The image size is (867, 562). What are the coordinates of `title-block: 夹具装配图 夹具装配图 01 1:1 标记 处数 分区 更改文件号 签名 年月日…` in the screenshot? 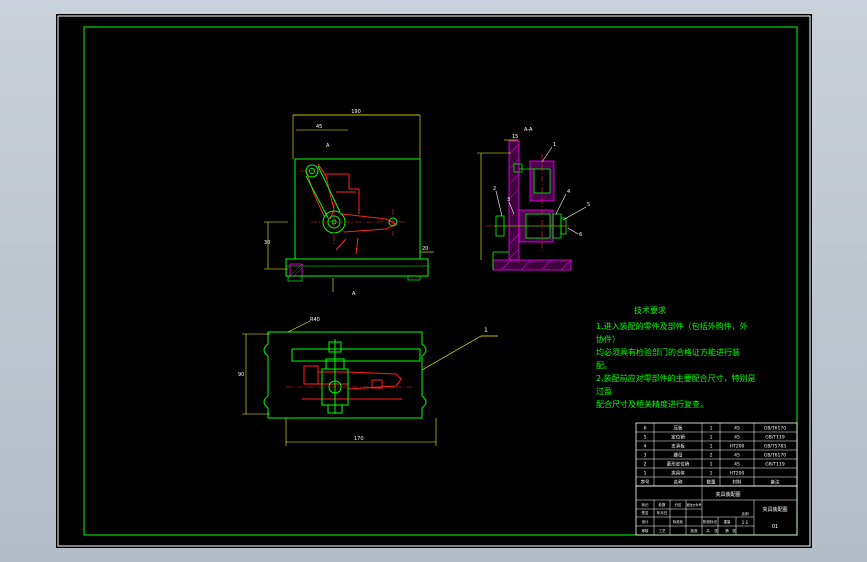 It's located at (716, 510).